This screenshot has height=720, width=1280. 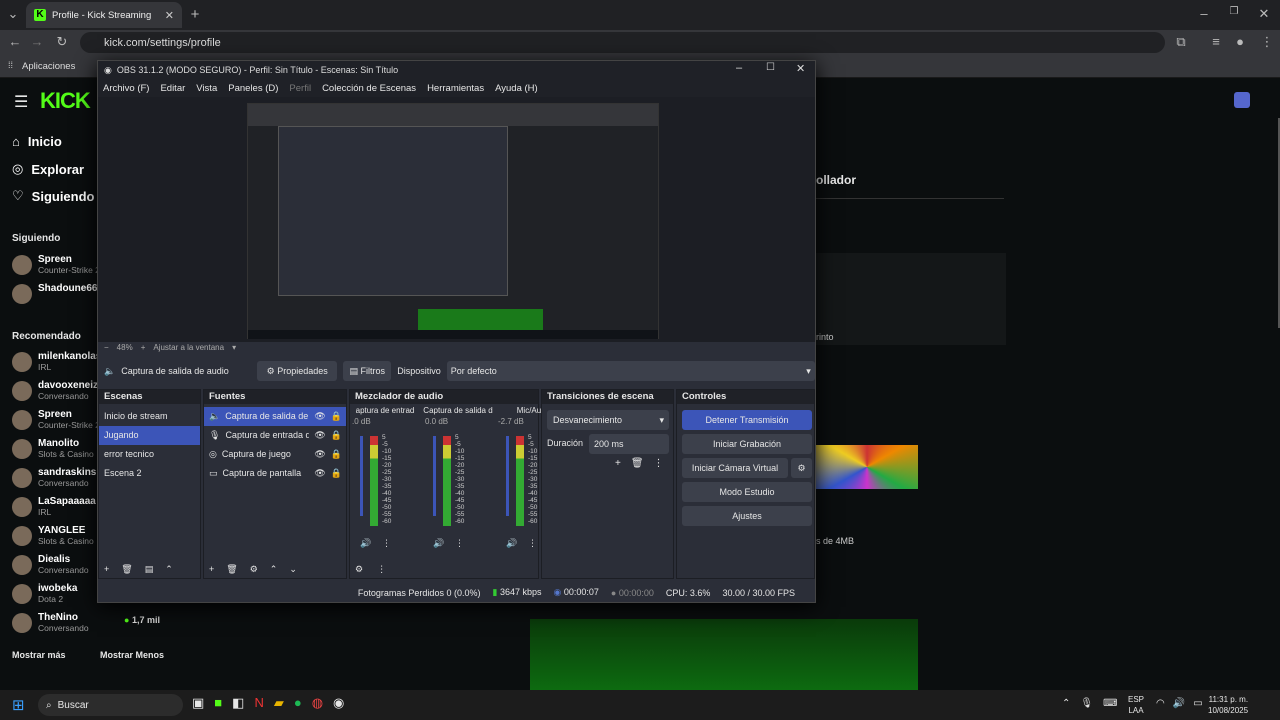 What do you see at coordinates (1086, 703) in the screenshot?
I see `mic-icon: 🎙` at bounding box center [1086, 703].